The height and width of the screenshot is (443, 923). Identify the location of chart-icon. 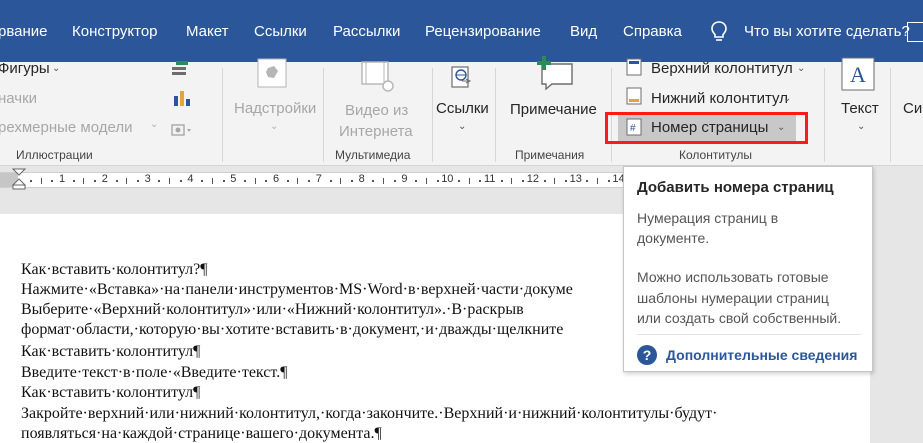
(182, 98).